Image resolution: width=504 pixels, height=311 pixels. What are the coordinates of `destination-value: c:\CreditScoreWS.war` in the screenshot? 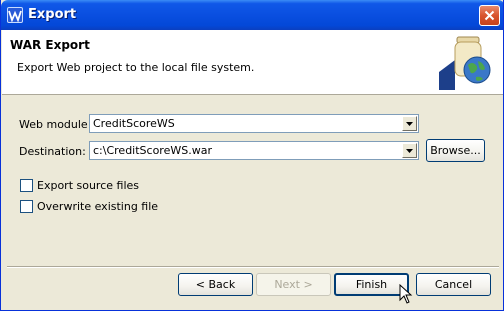 It's located at (152, 150).